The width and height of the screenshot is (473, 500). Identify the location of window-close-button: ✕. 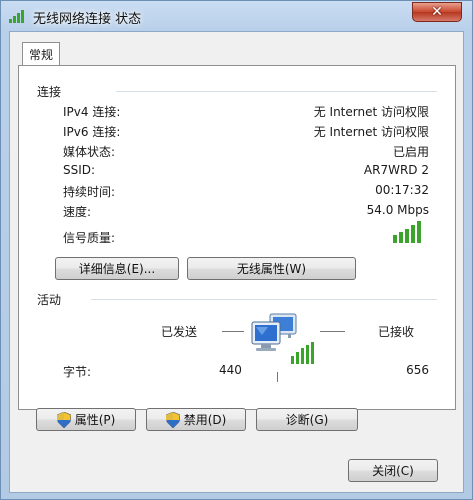
(437, 12).